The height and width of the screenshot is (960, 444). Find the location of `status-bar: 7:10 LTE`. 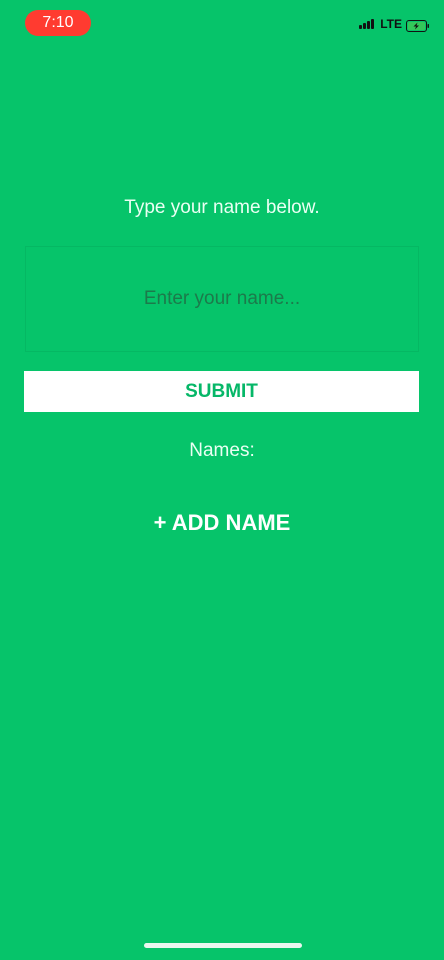

status-bar: 7:10 LTE is located at coordinates (222, 23).